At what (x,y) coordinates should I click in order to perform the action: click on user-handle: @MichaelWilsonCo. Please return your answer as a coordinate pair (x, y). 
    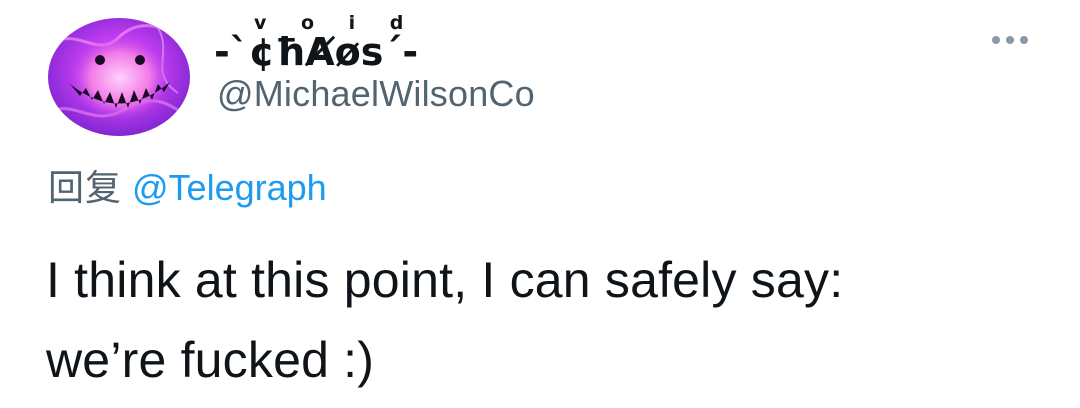
    Looking at the image, I should click on (376, 94).